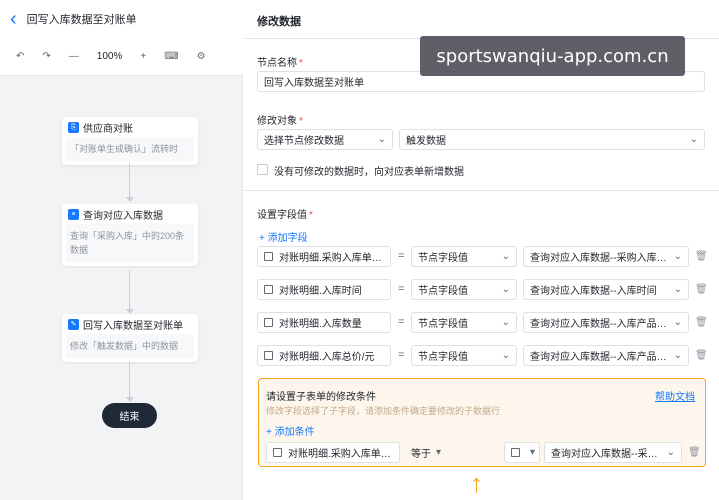 The height and width of the screenshot is (500, 719). What do you see at coordinates (552, 56) in the screenshot?
I see `watermark: sportswanqiu-app.com.cn` at bounding box center [552, 56].